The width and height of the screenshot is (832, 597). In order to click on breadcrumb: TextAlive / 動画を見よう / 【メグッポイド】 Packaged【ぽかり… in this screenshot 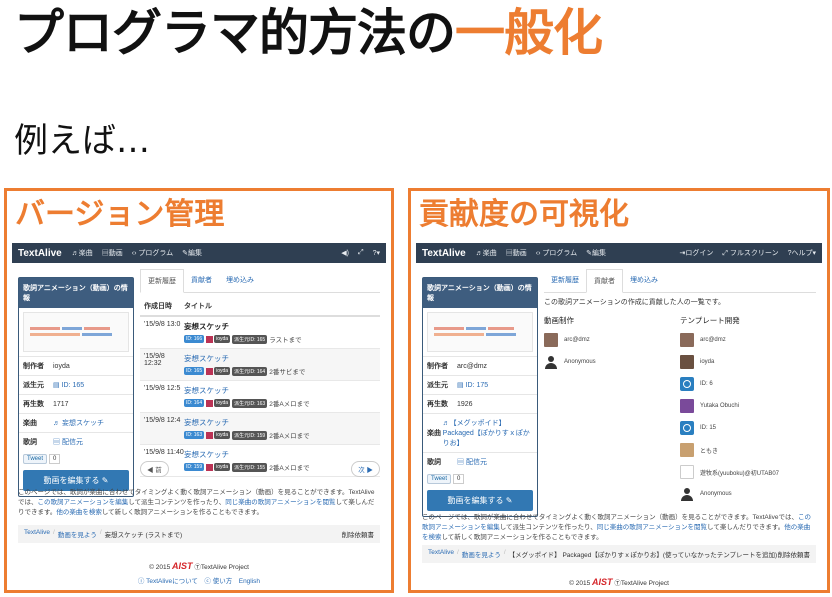, I will do `click(619, 554)`.